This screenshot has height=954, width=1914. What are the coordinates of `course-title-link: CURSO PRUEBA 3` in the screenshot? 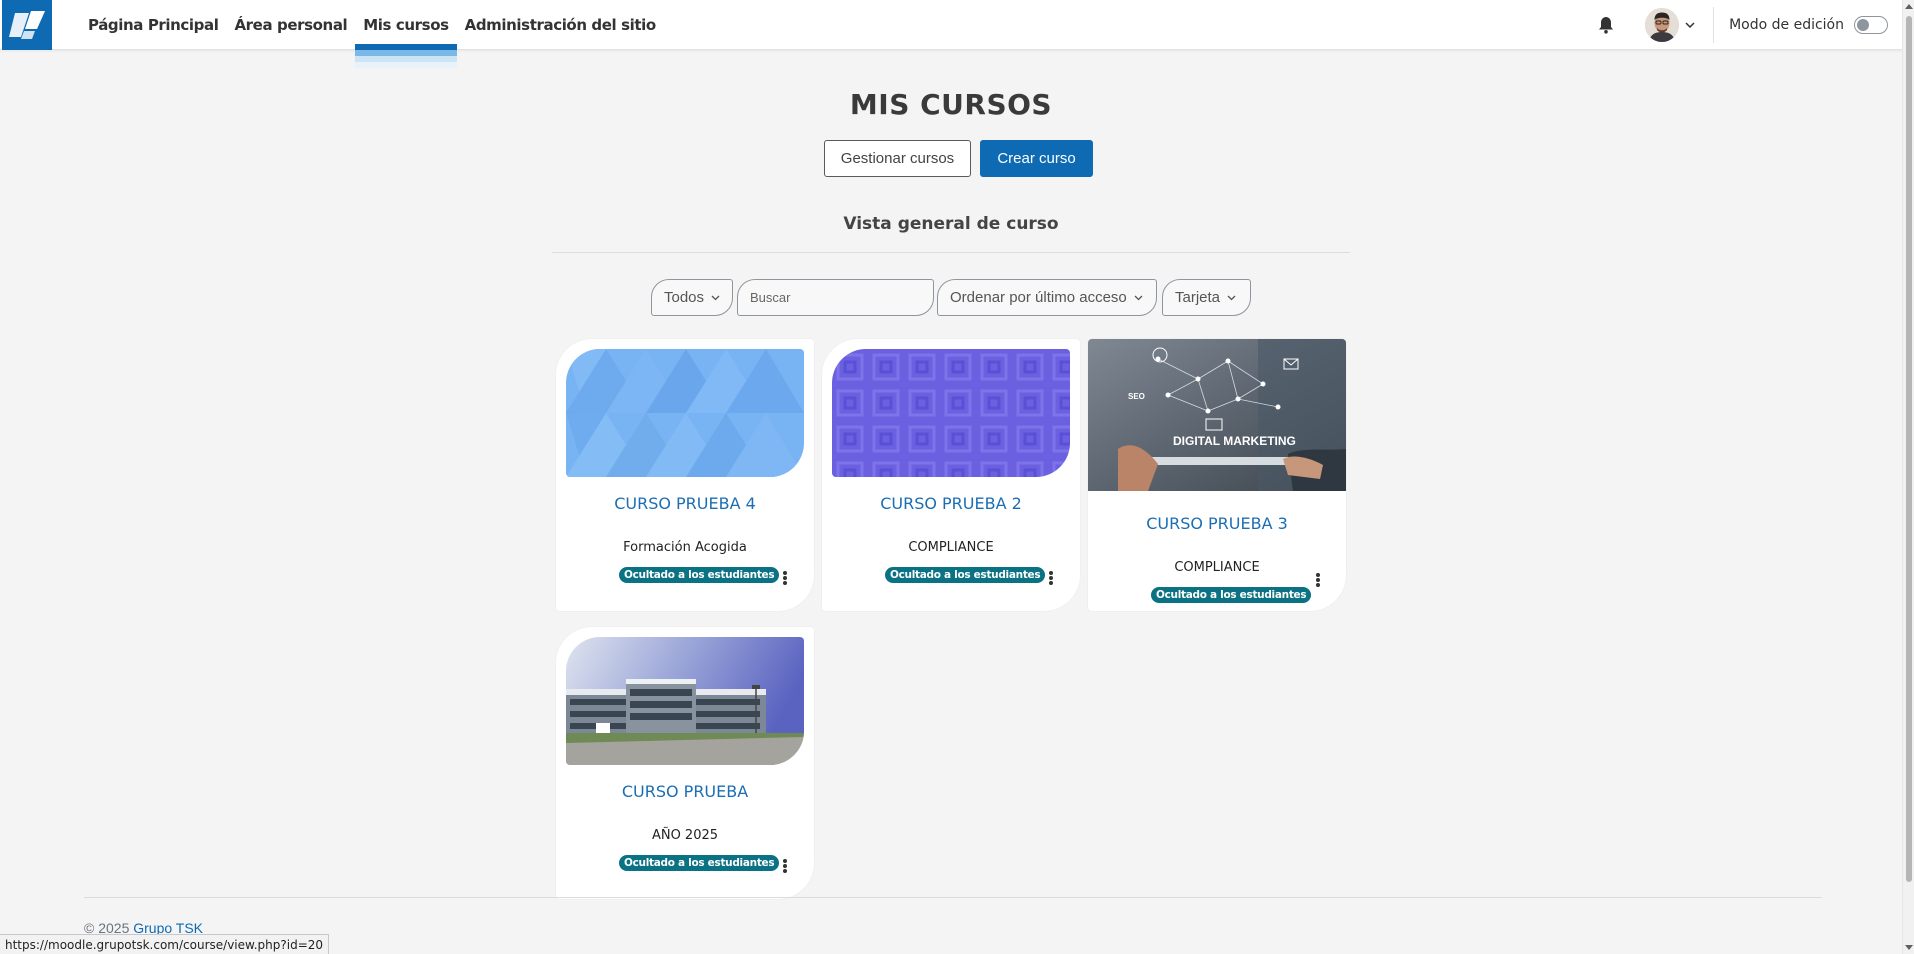 It's located at (1217, 523).